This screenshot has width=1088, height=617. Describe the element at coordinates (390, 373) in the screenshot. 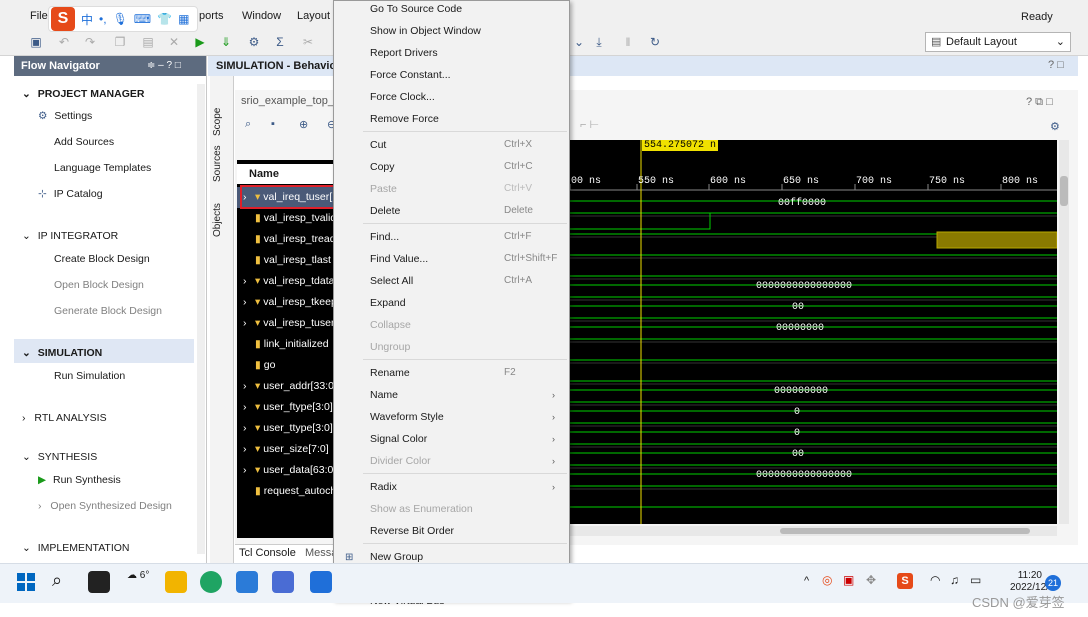

I see `menu-item-rename: Rename` at that location.